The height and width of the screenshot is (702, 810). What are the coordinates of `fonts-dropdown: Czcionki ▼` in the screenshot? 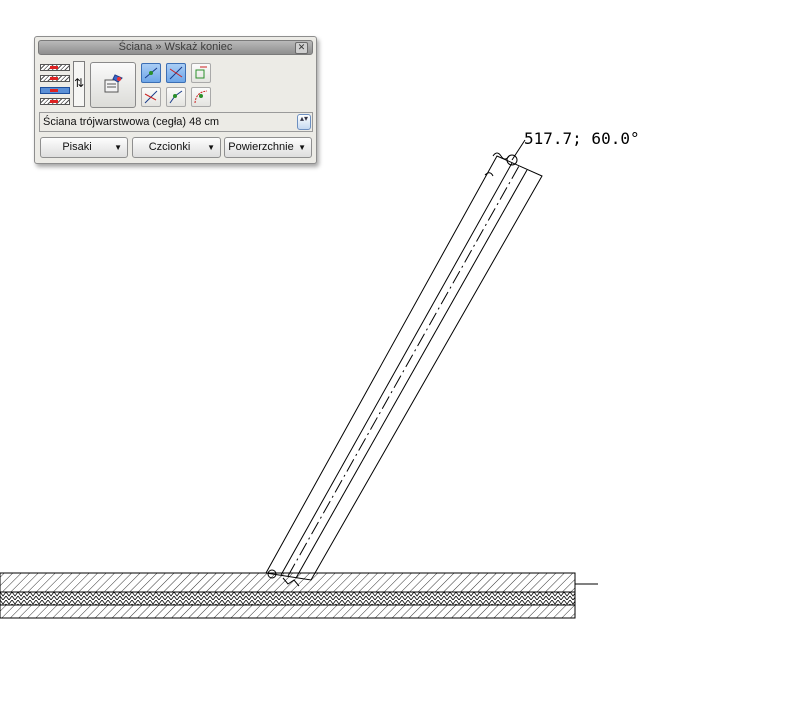 It's located at (176, 147).